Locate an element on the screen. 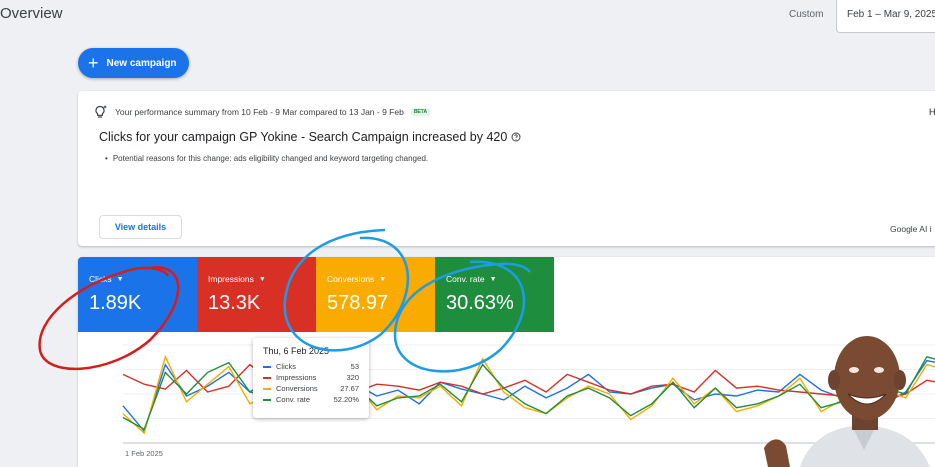 The height and width of the screenshot is (467, 935). metric-label-text: Clicks is located at coordinates (100, 279).